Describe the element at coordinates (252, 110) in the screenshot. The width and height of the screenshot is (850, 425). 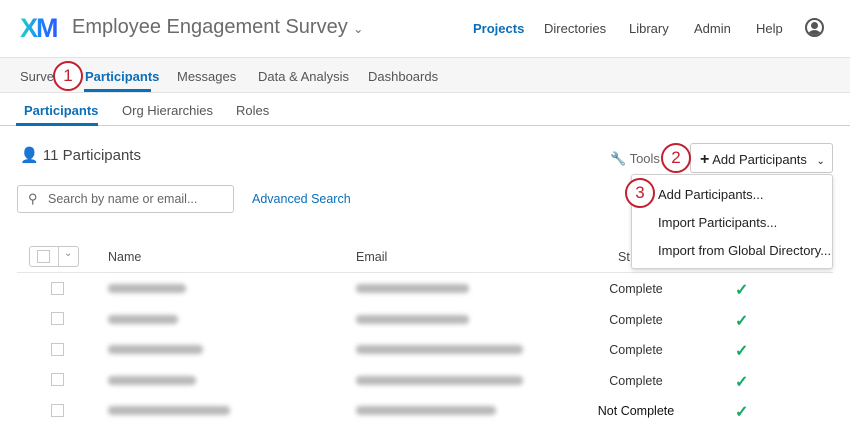
I see `subtab-roles: Roles` at that location.